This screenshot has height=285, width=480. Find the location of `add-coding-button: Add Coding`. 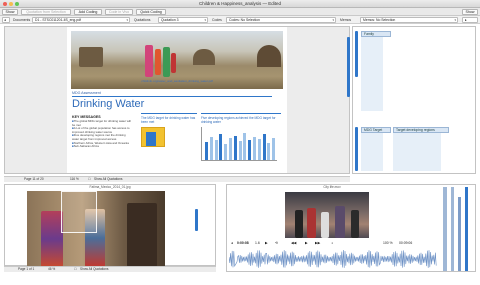

add-coding-button: Add Coding is located at coordinates (88, 12).